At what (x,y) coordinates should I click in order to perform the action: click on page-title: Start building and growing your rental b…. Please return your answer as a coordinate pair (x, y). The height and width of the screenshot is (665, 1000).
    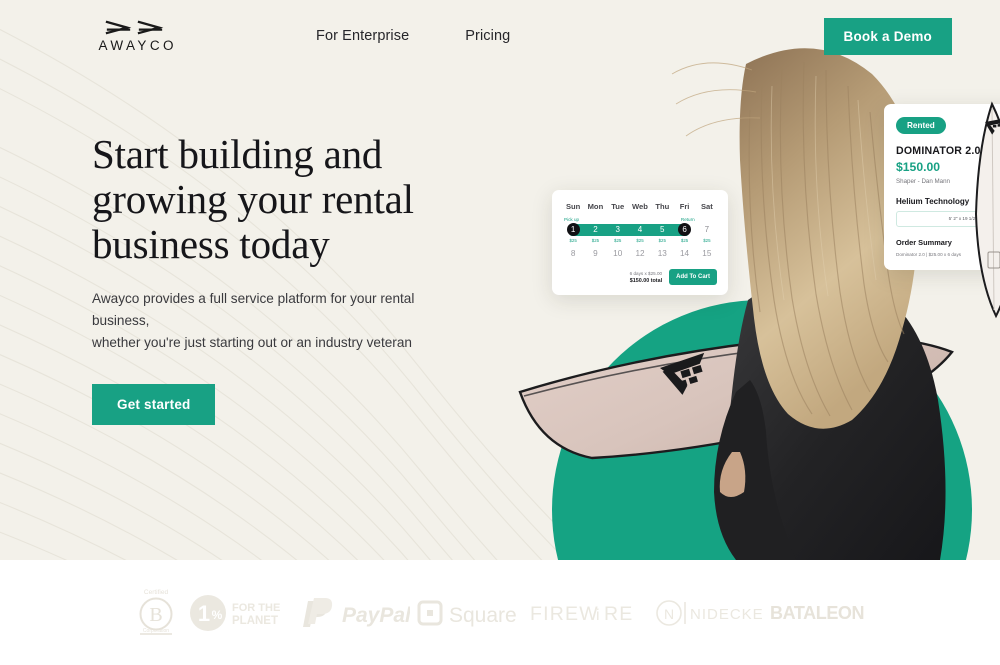
    Looking at the image, I should click on (302, 199).